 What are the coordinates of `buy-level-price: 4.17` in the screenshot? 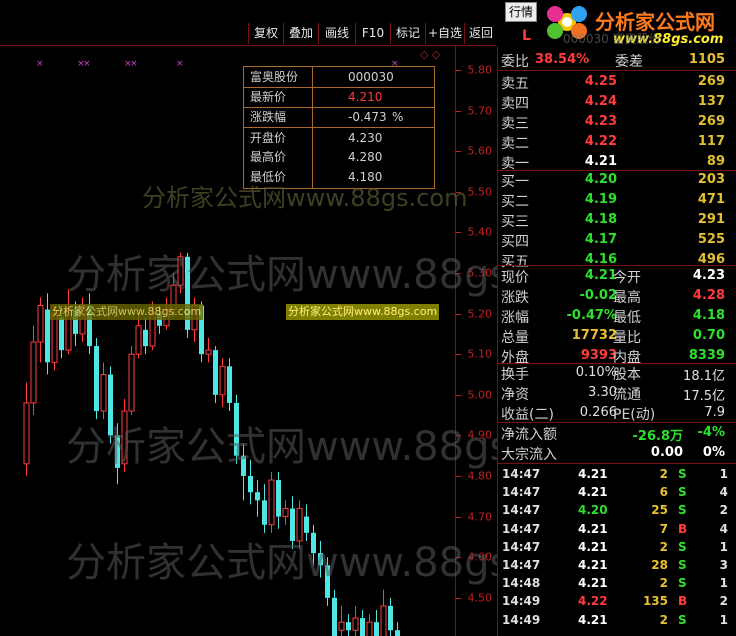 It's located at (600, 239).